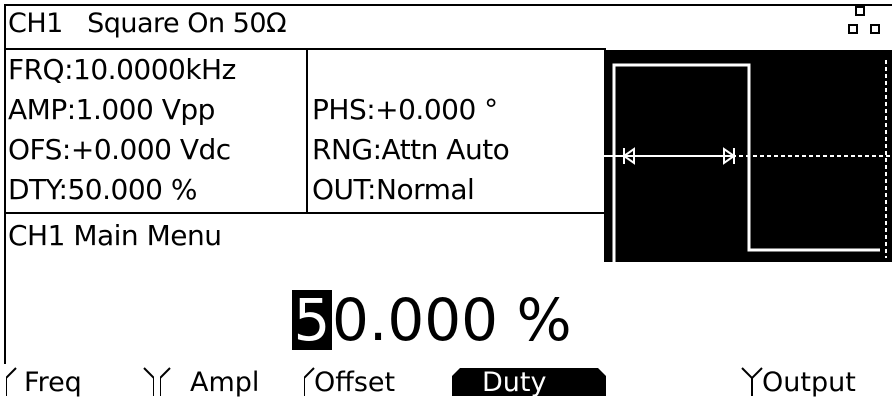 This screenshot has width=892, height=398. I want to click on menu-title: CH1 Main Menu, so click(115, 235).